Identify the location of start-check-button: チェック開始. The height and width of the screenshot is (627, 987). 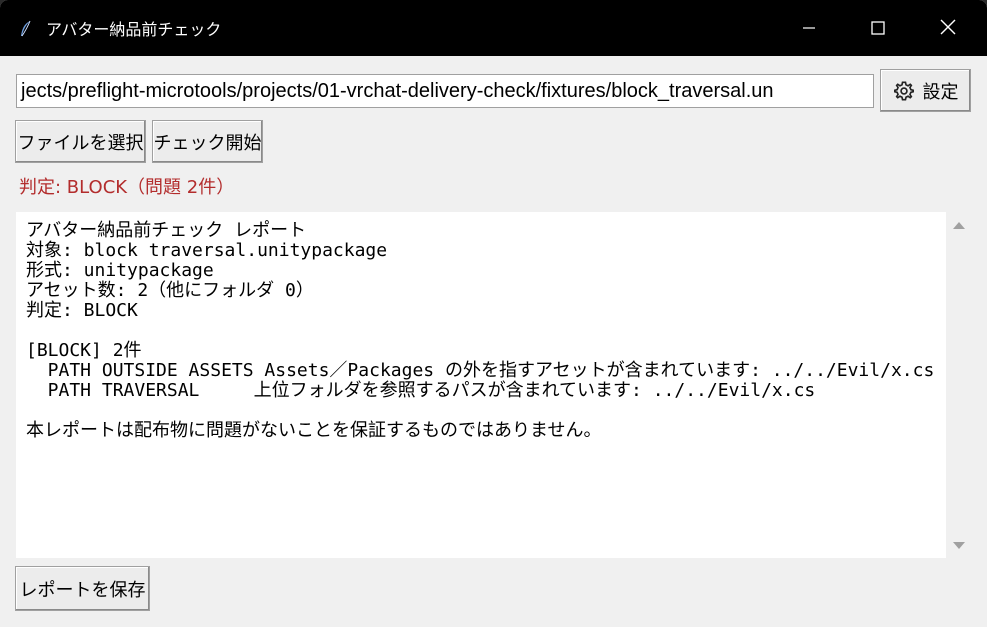
(207, 141).